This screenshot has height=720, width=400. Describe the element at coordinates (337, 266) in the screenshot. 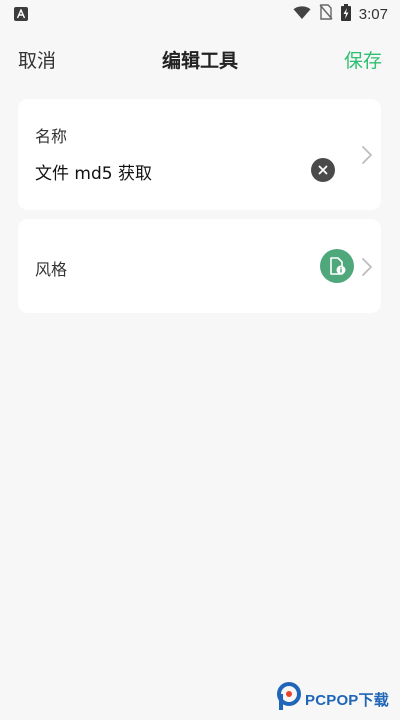

I see `file-info-icon` at that location.